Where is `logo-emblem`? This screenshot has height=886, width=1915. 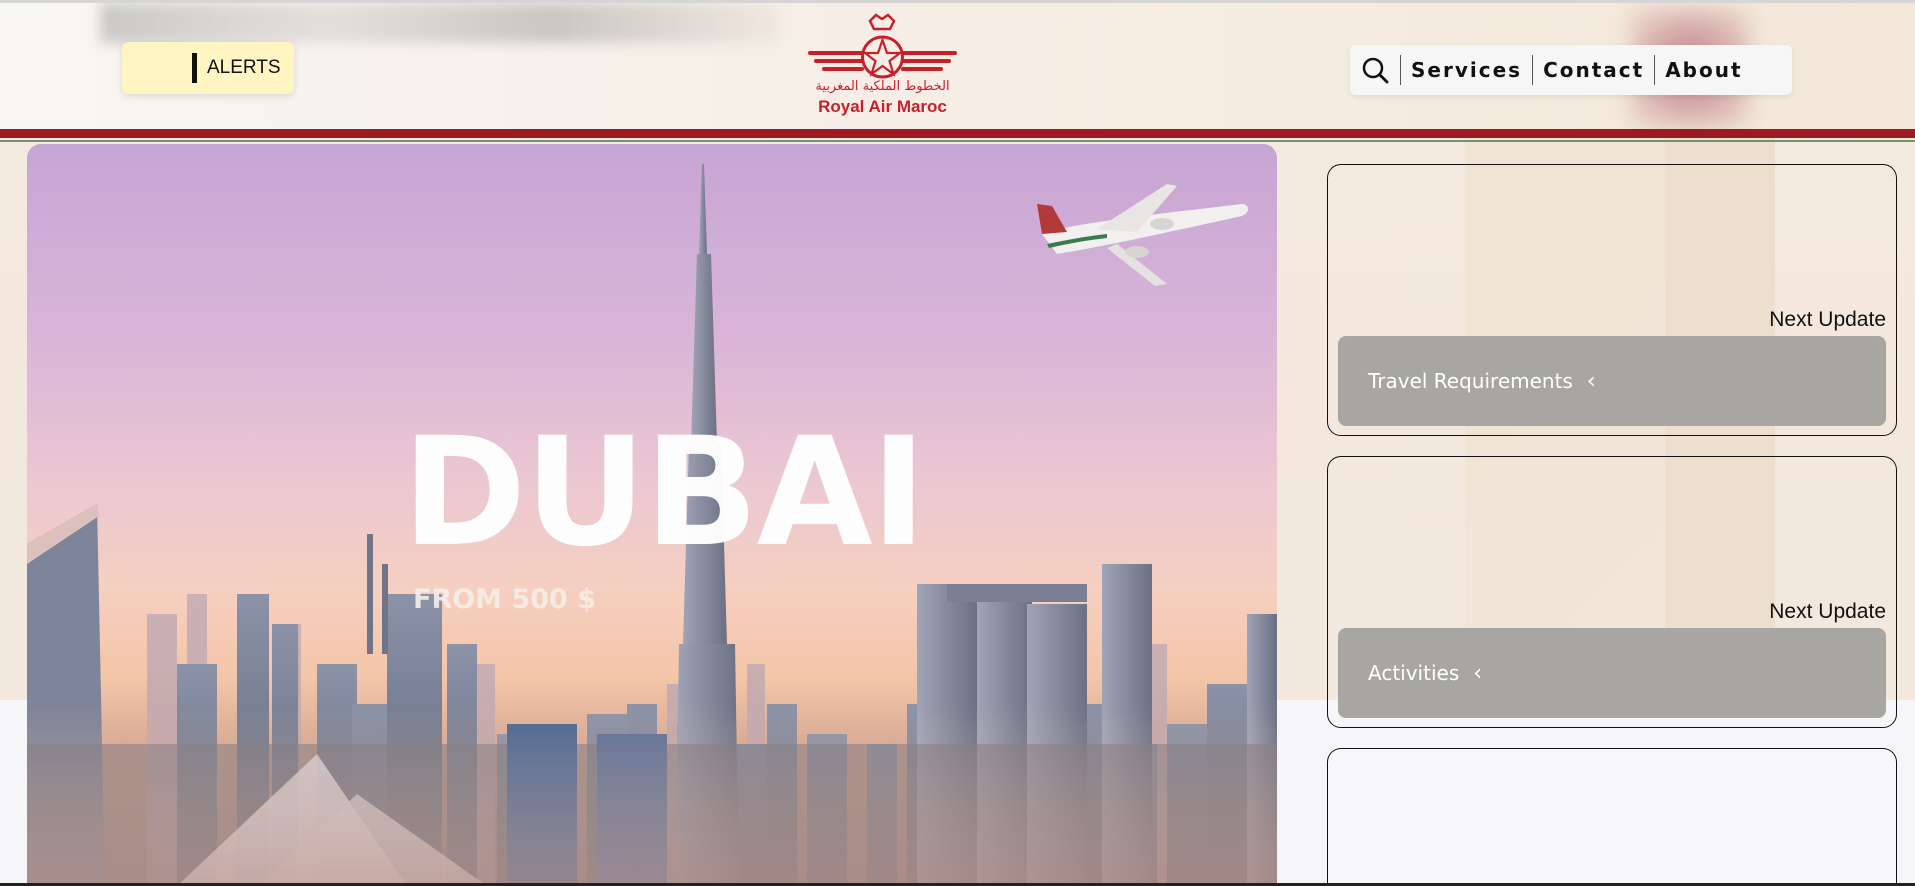
logo-emblem is located at coordinates (882, 46).